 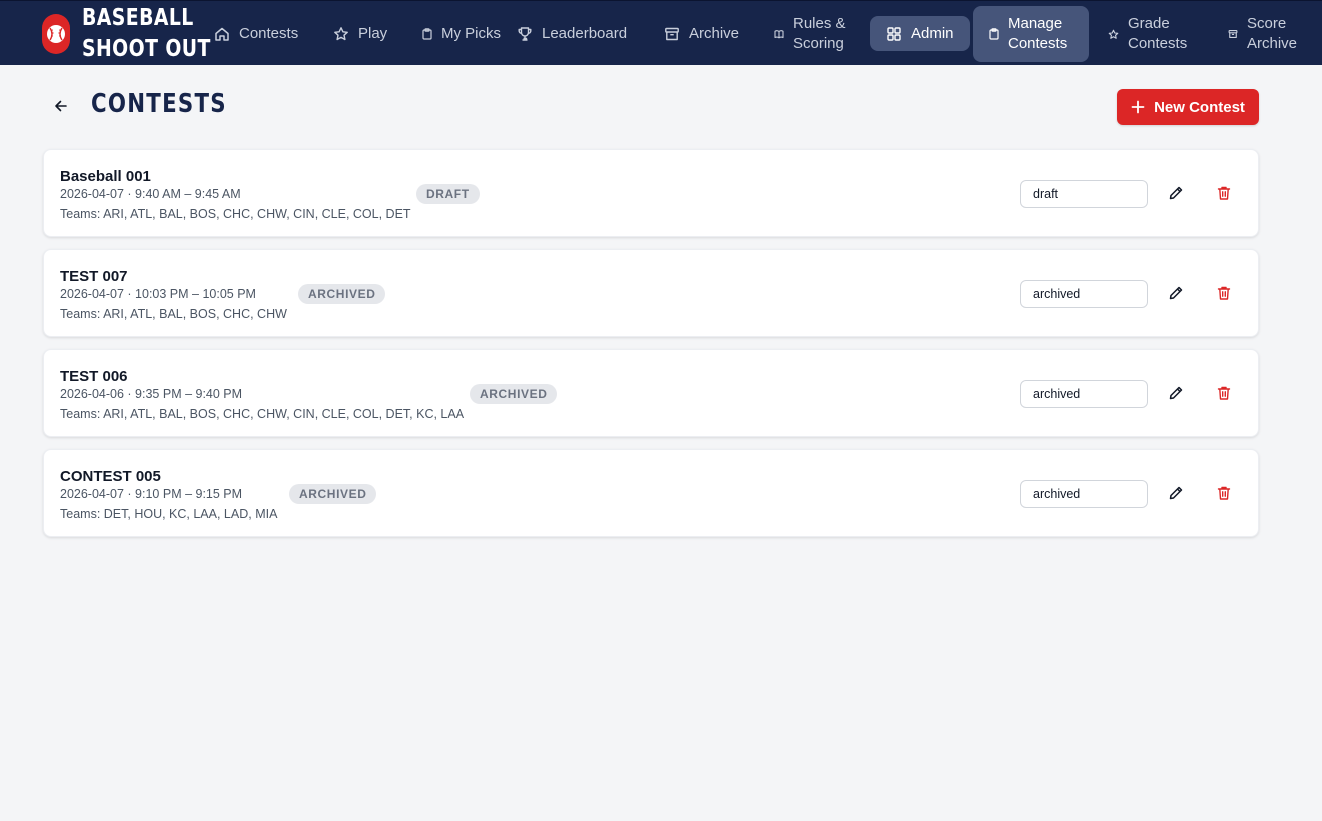 I want to click on nav-score-archive: Score Archive, so click(x=1267, y=34).